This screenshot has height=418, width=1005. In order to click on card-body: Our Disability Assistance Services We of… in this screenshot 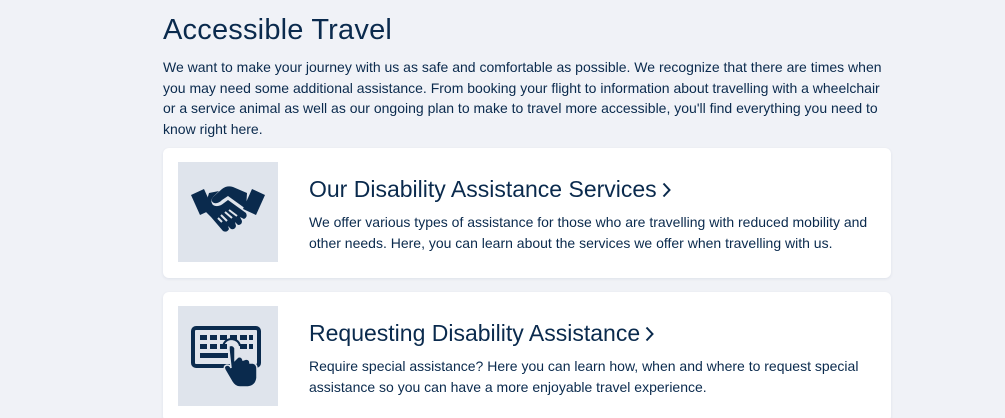, I will do `click(594, 213)`.